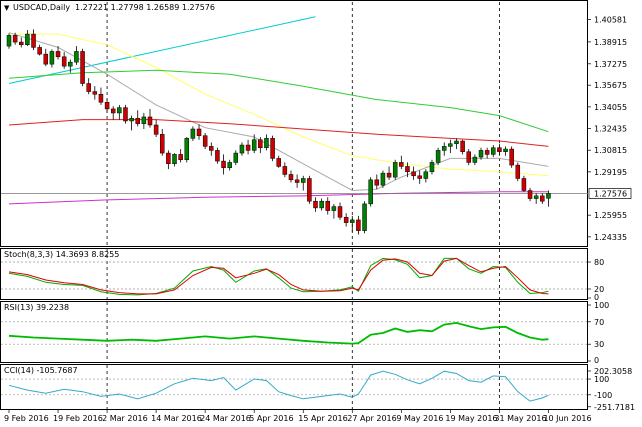 The image size is (642, 427). Describe the element at coordinates (26, 418) in the screenshot. I see `date-tick-label: 9 Feb 2016` at that location.